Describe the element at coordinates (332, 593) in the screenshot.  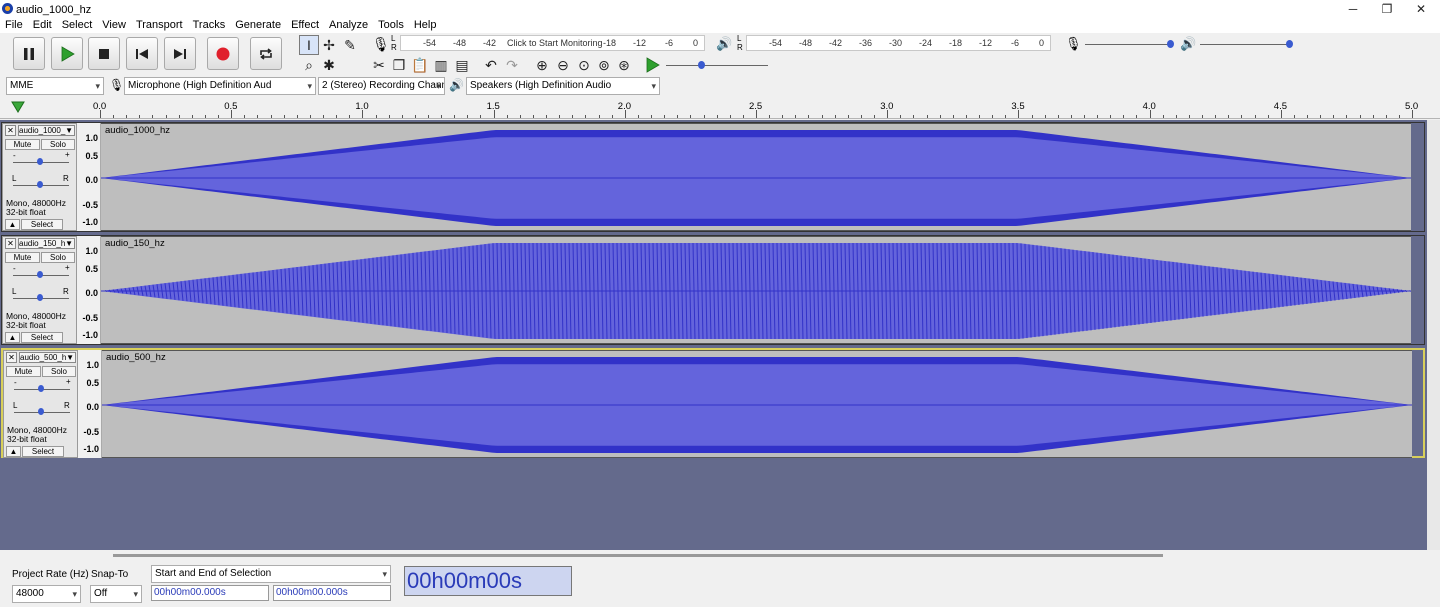
I see `selection-end-time: 00h00m00.000s` at that location.